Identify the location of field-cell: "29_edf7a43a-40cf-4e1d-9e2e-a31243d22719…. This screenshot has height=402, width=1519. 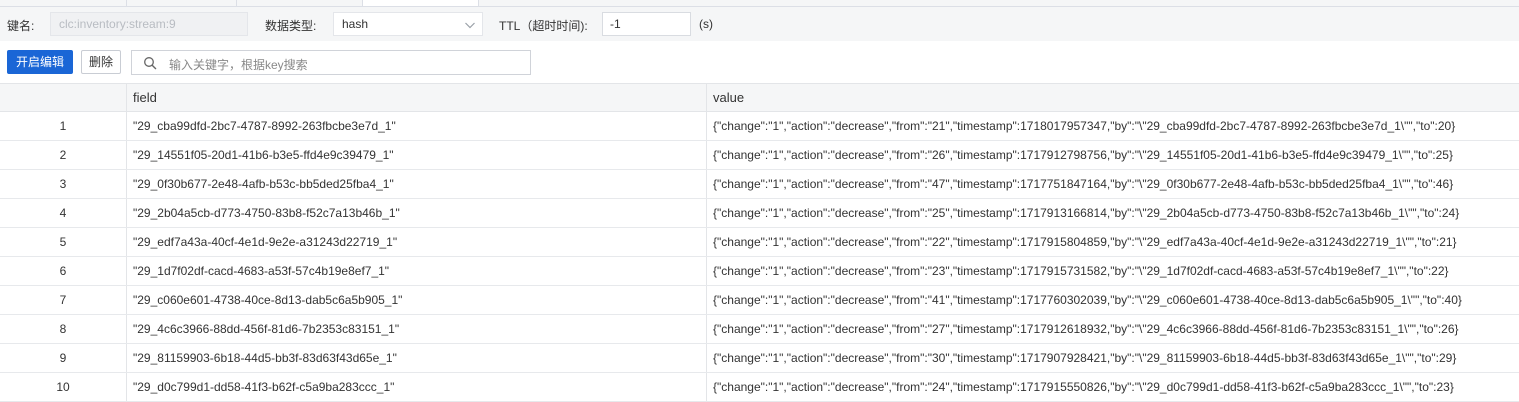
(265, 242).